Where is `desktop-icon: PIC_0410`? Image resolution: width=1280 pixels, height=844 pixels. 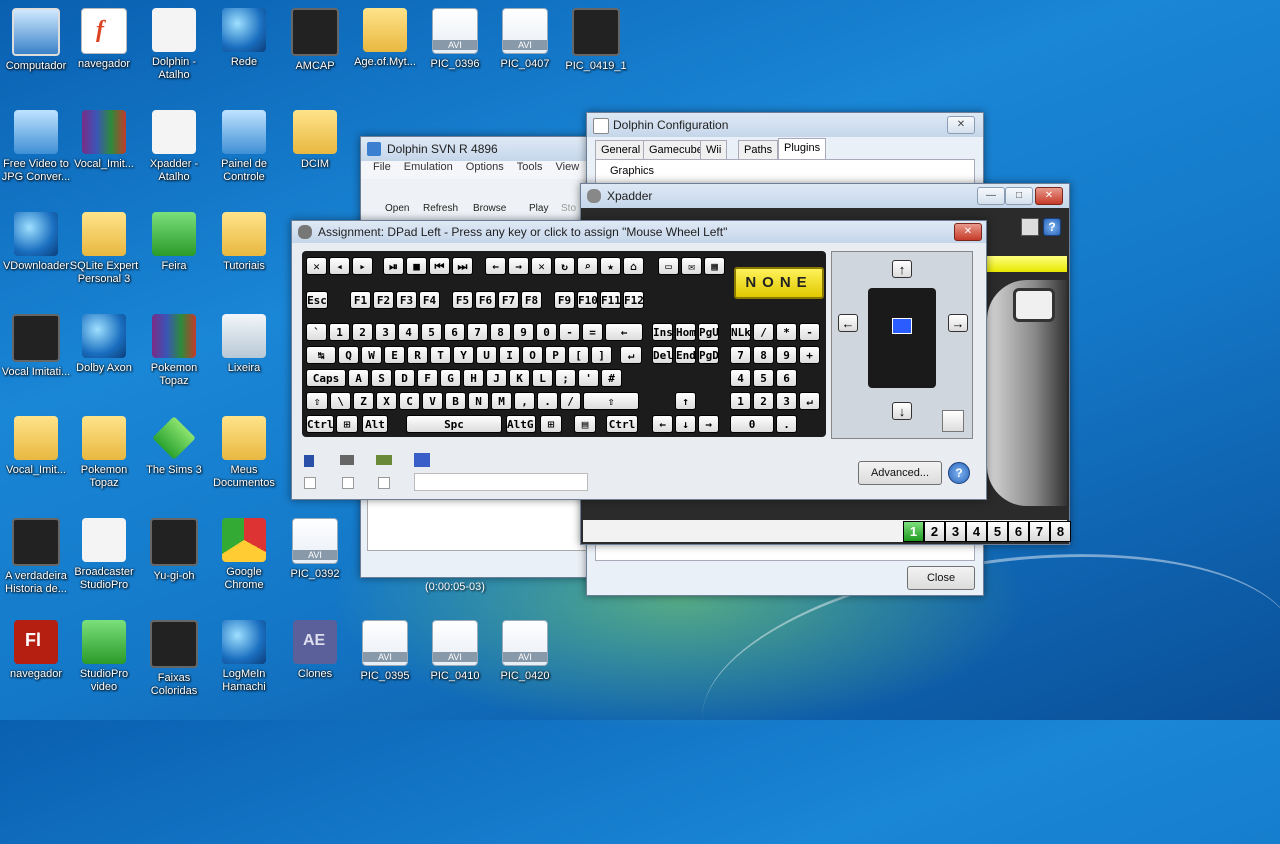 desktop-icon: PIC_0410 is located at coordinates (455, 651).